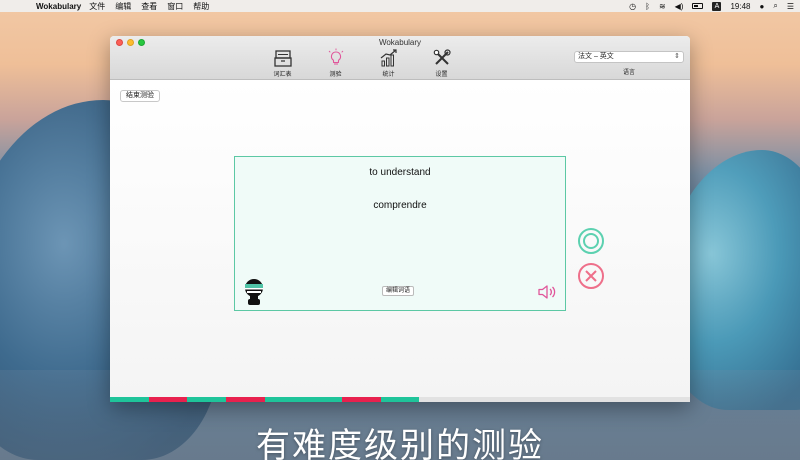 The height and width of the screenshot is (460, 800). What do you see at coordinates (400, 233) in the screenshot?
I see `flashcard: to understand comprendre 编辑词语` at bounding box center [400, 233].